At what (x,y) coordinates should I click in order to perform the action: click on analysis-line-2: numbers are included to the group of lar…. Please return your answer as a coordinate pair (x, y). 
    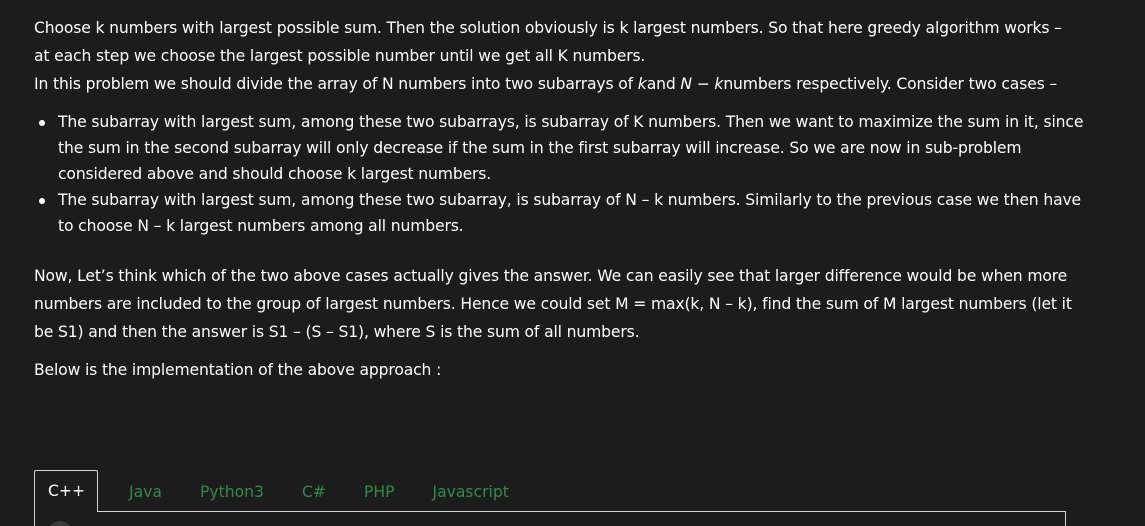
    Looking at the image, I should click on (553, 304).